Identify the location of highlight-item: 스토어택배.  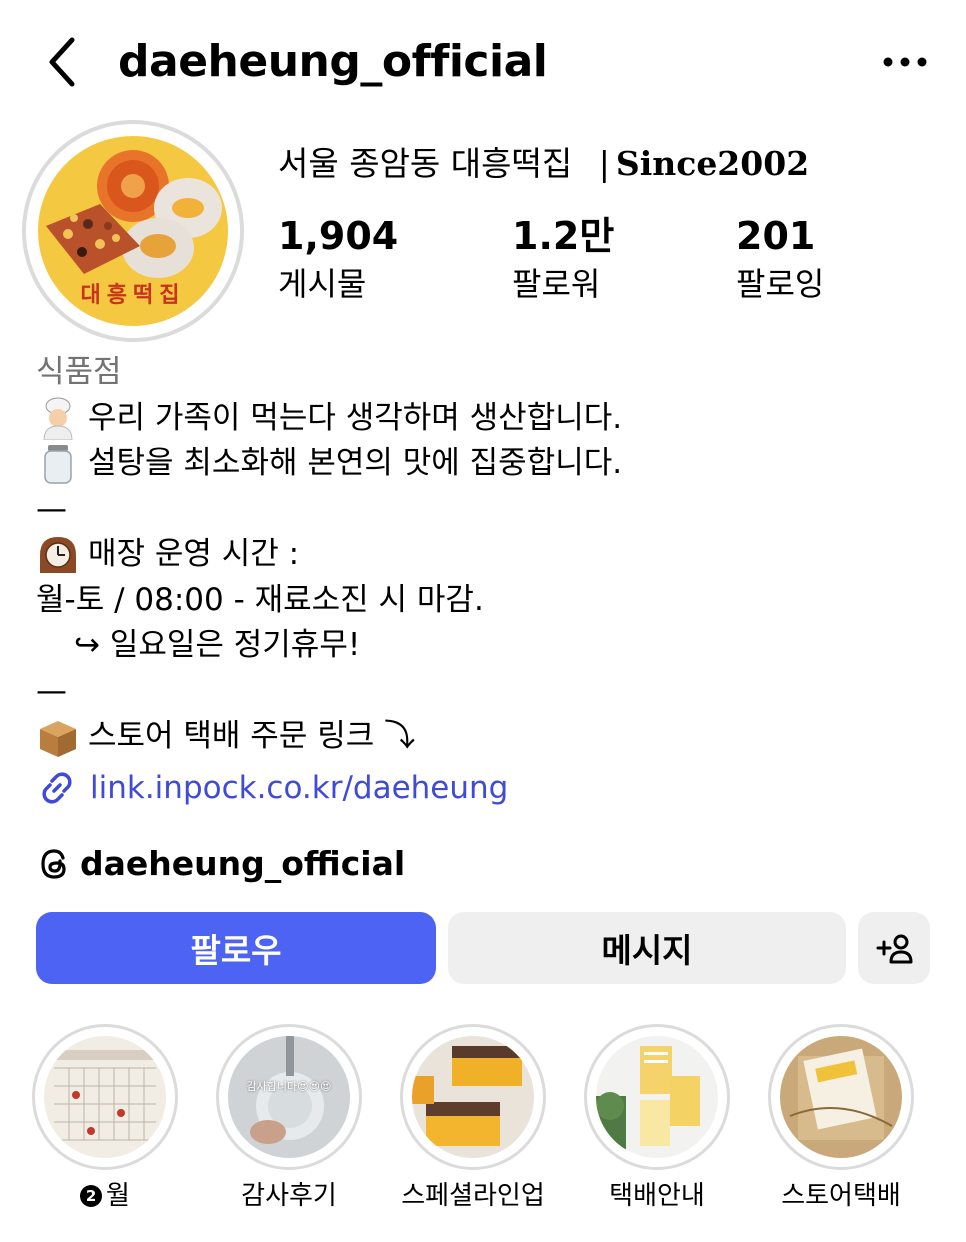
(841, 1119).